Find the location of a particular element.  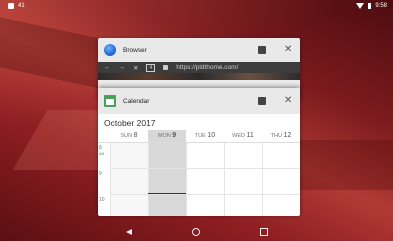

page-preview is located at coordinates (199, 76).